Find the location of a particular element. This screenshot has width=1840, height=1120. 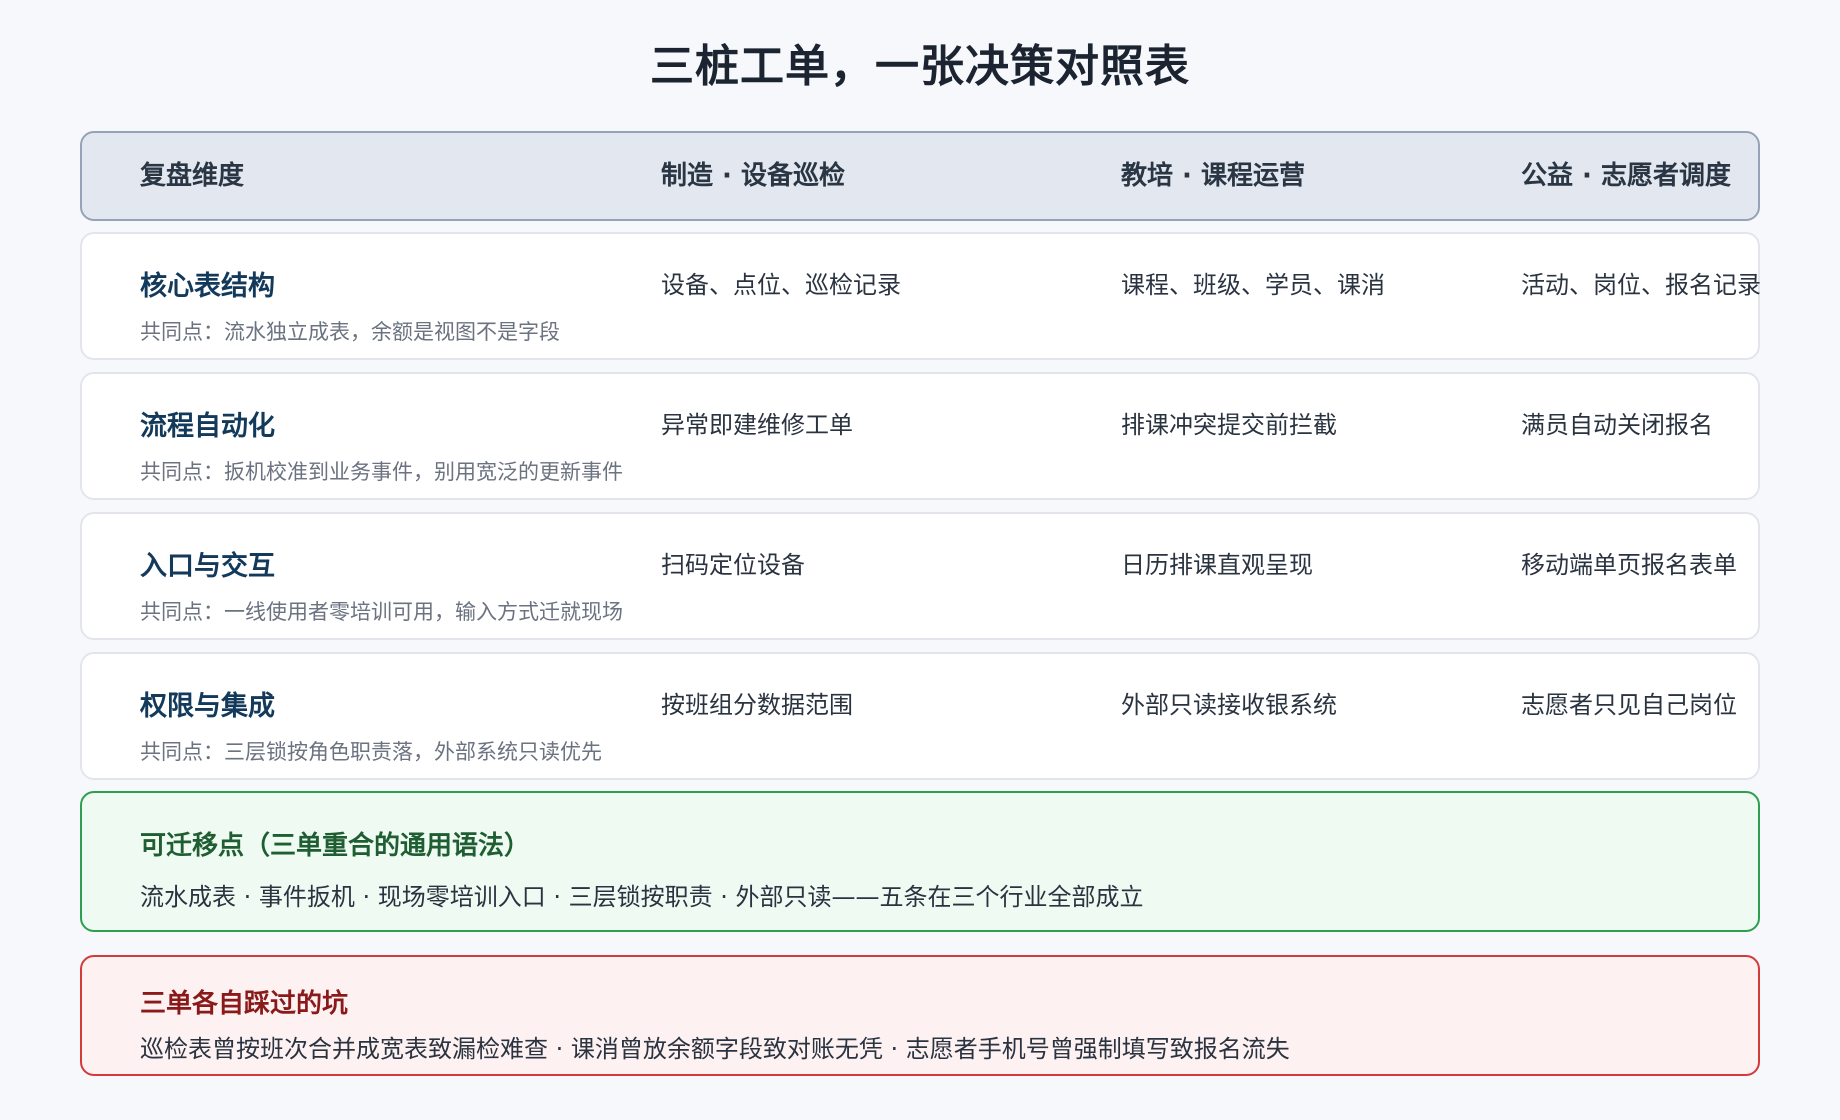

row-charity: 活动、岗位、报名记录 is located at coordinates (1641, 285).